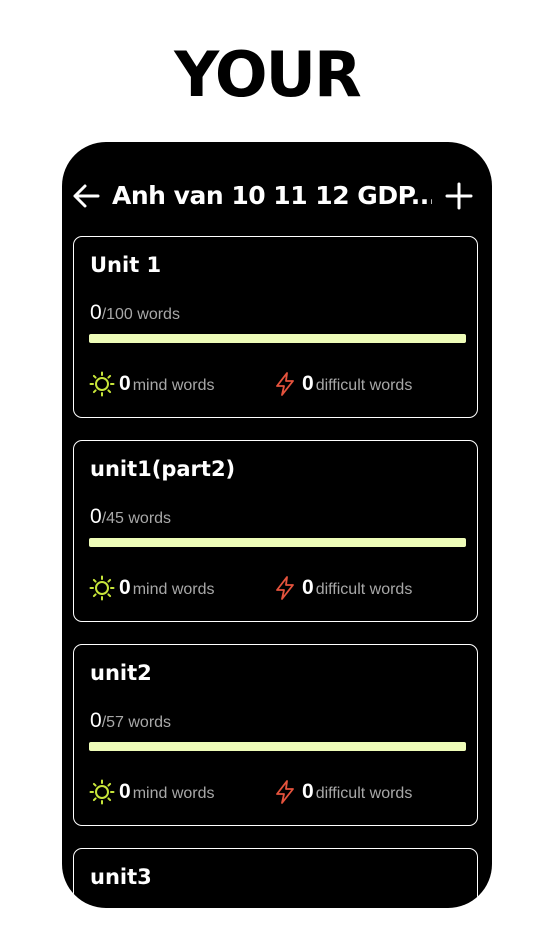  I want to click on unit-title: unit1(part2), so click(163, 469).